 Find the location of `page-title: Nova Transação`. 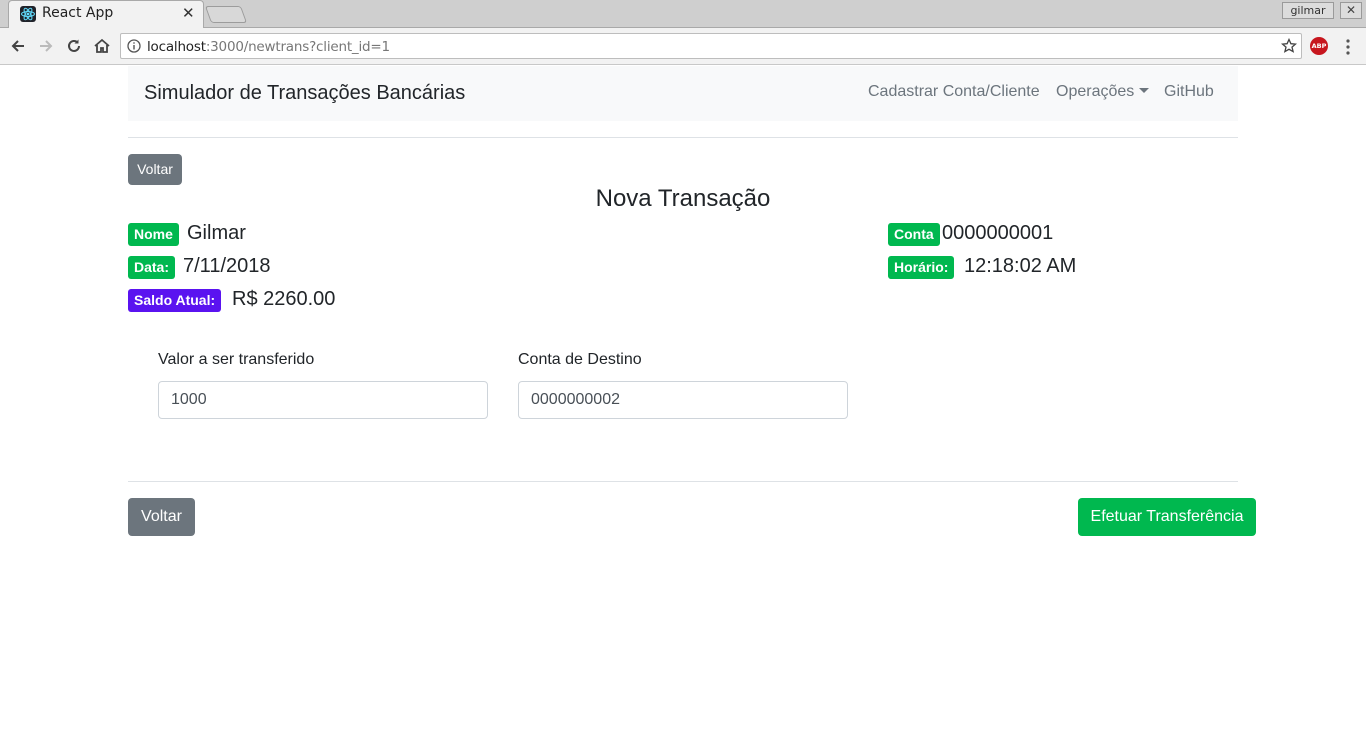

page-title: Nova Transação is located at coordinates (683, 198).